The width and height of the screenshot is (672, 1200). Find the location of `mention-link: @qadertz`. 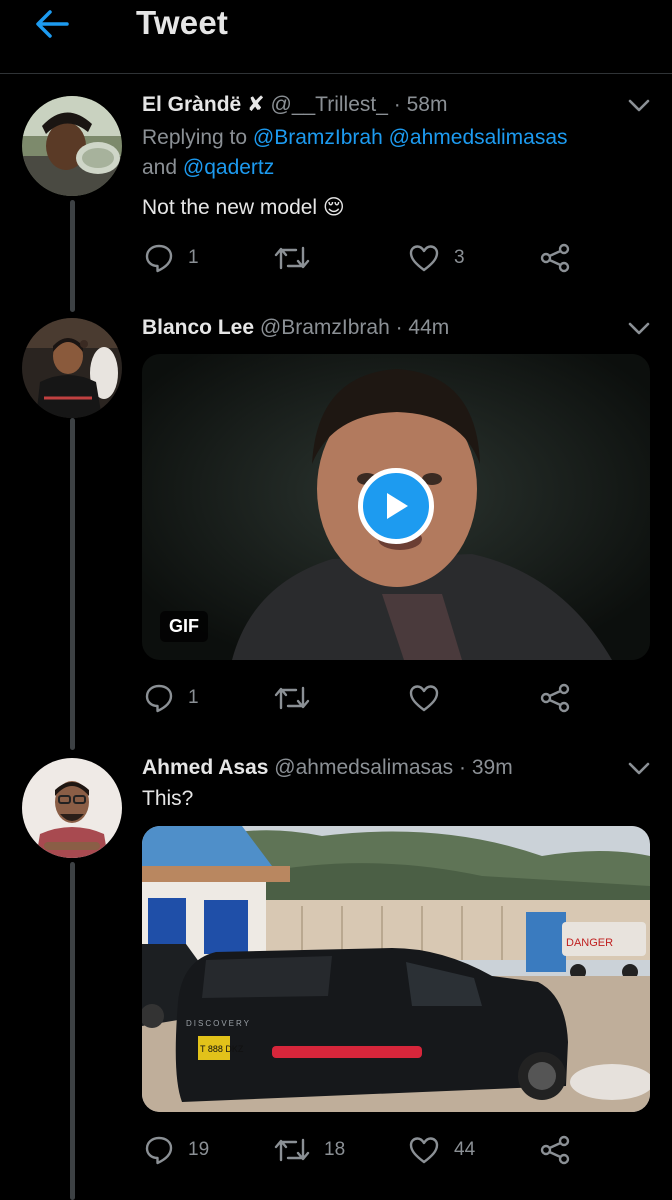

mention-link: @qadertz is located at coordinates (228, 167).